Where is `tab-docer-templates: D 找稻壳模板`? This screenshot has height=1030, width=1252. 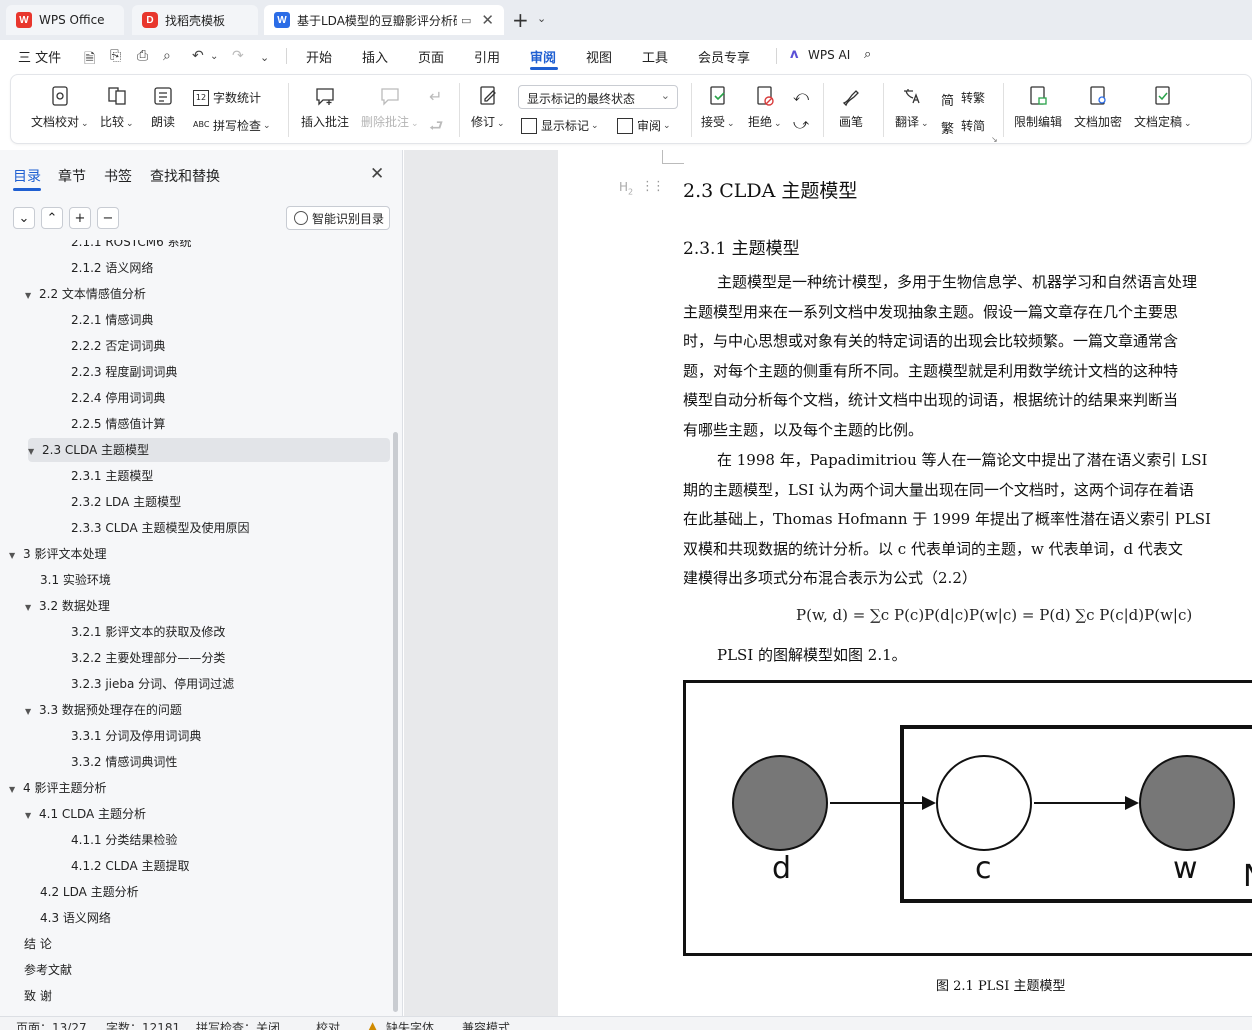 tab-docer-templates: D 找稻壳模板 is located at coordinates (195, 20).